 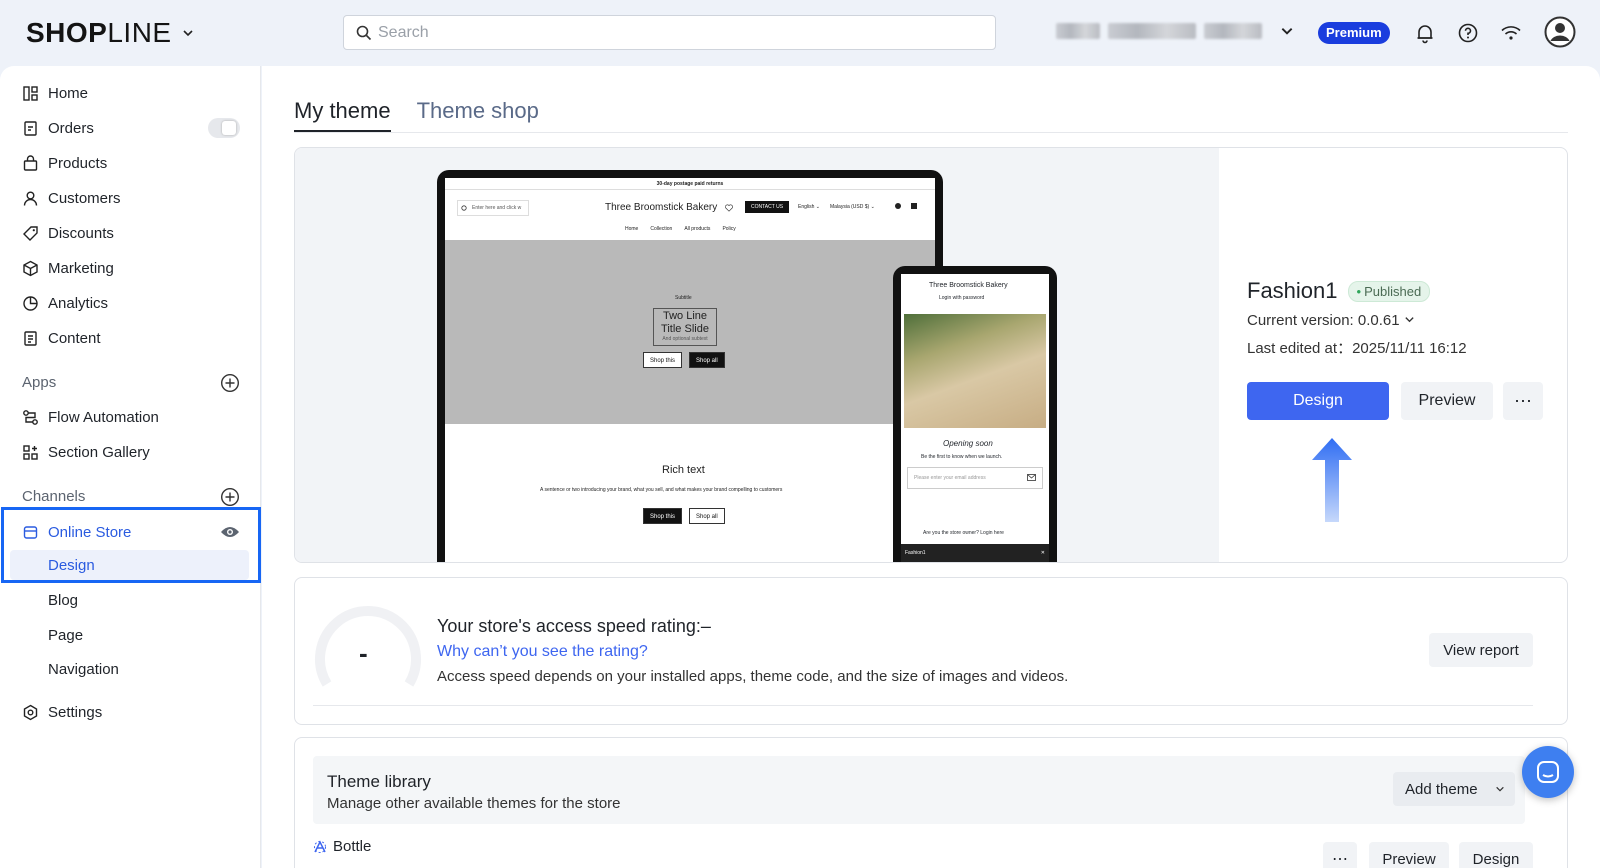 I want to click on current-version: Current version: 0.0.61, so click(x=1357, y=320).